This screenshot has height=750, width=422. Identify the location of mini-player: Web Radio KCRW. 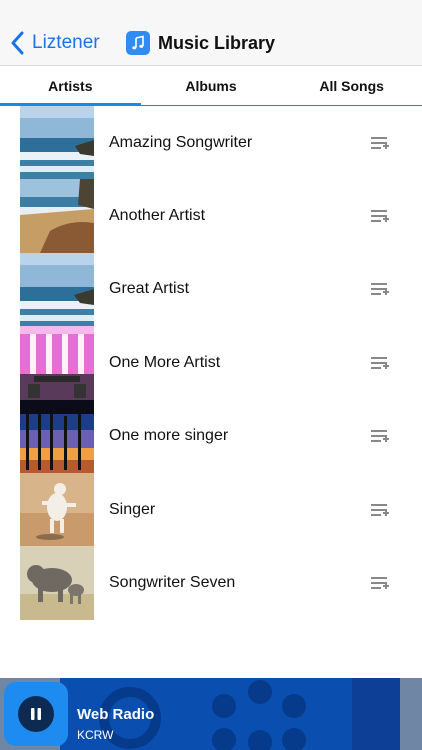
(211, 714).